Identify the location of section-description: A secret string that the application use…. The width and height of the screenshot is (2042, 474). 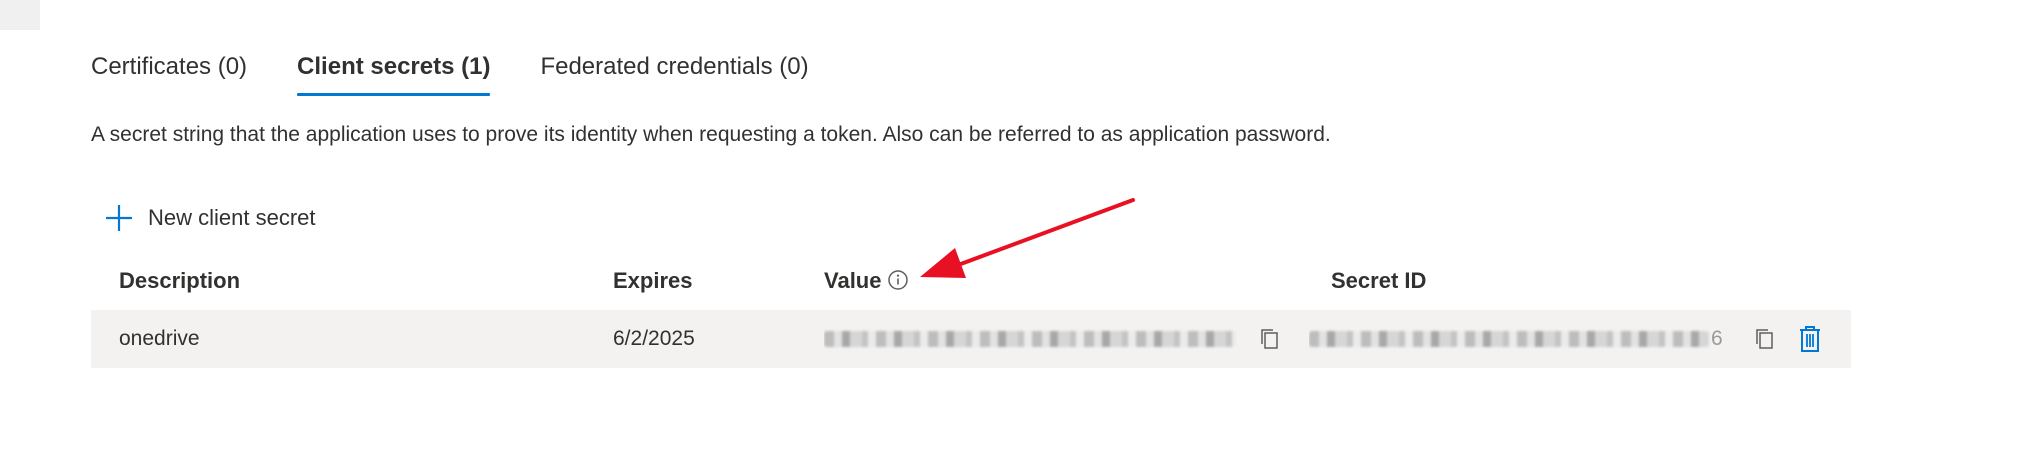
(711, 134).